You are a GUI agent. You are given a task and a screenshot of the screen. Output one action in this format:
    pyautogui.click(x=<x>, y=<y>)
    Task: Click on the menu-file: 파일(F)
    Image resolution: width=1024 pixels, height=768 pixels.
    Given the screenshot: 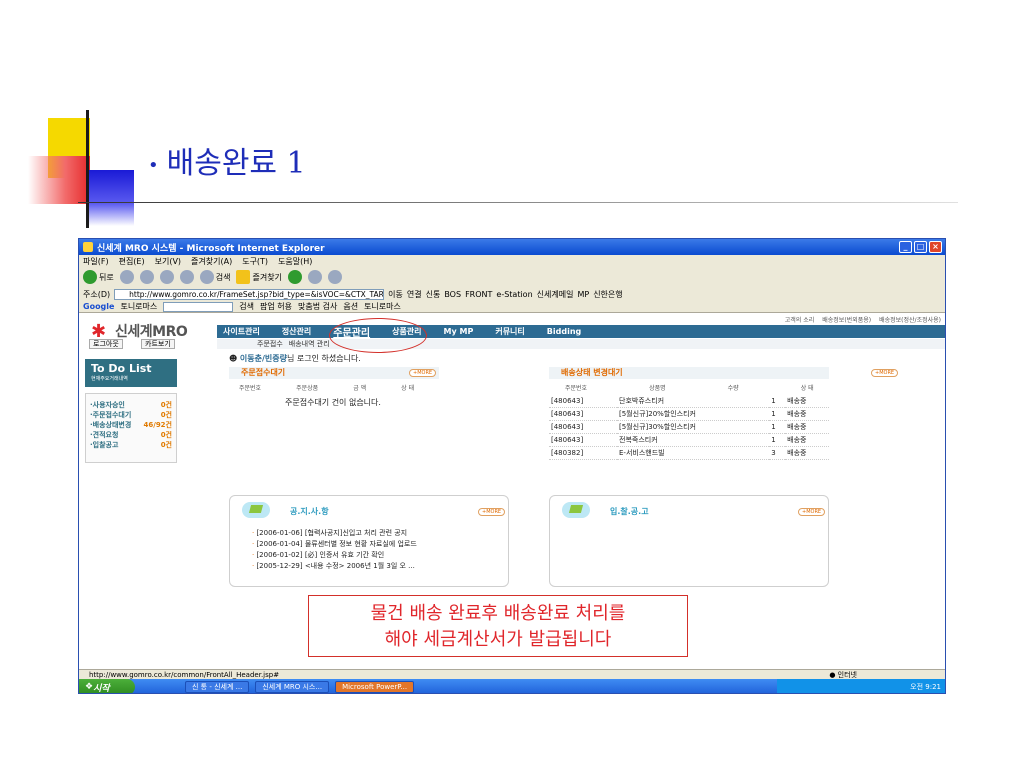 What is the action you would take?
    pyautogui.click(x=96, y=261)
    